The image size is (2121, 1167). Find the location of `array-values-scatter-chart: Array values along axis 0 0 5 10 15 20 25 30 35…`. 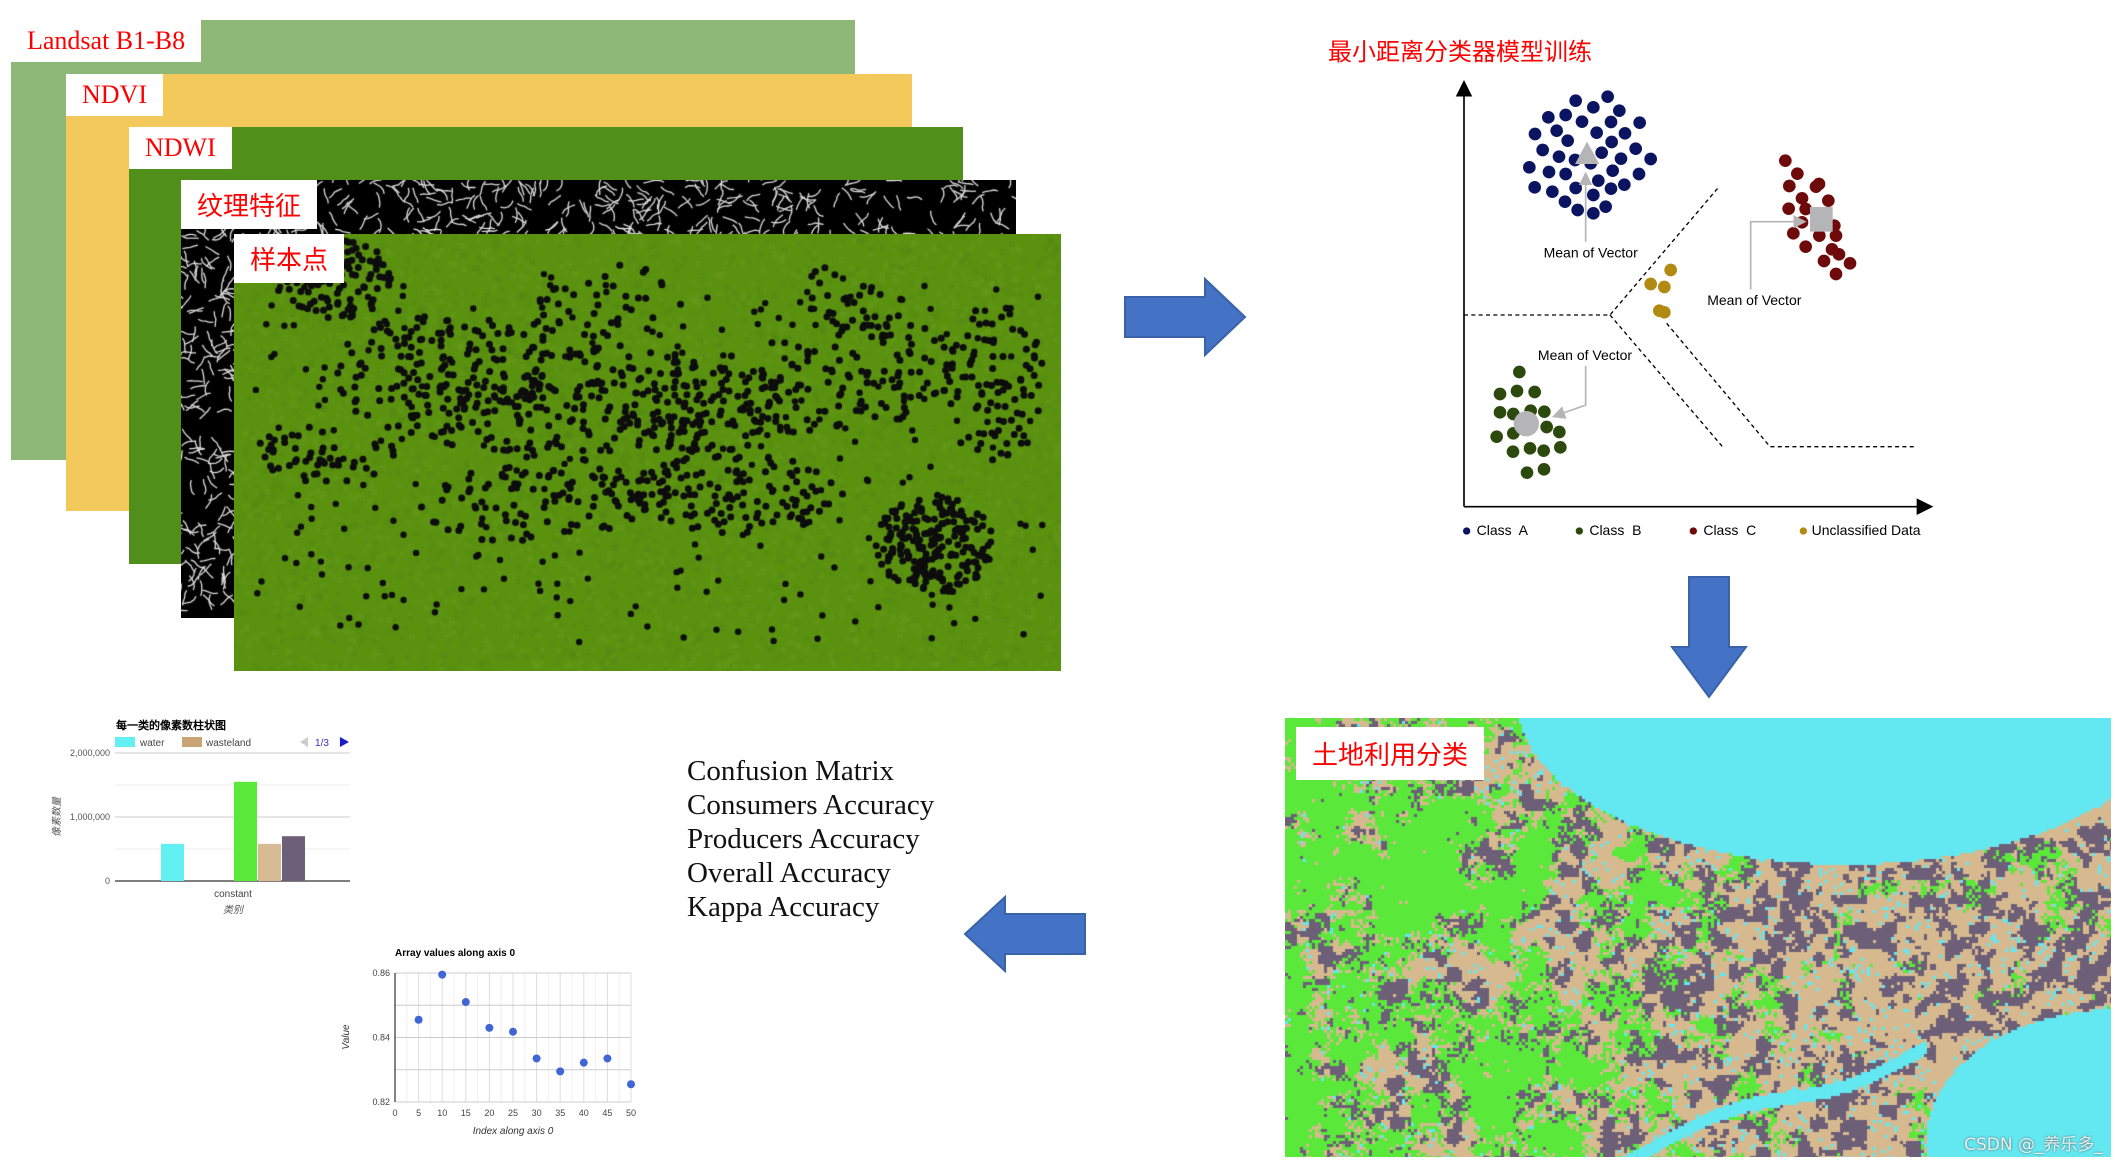

array-values-scatter-chart: Array values along axis 0 0 5 10 15 20 25 30 35… is located at coordinates (488, 1042).